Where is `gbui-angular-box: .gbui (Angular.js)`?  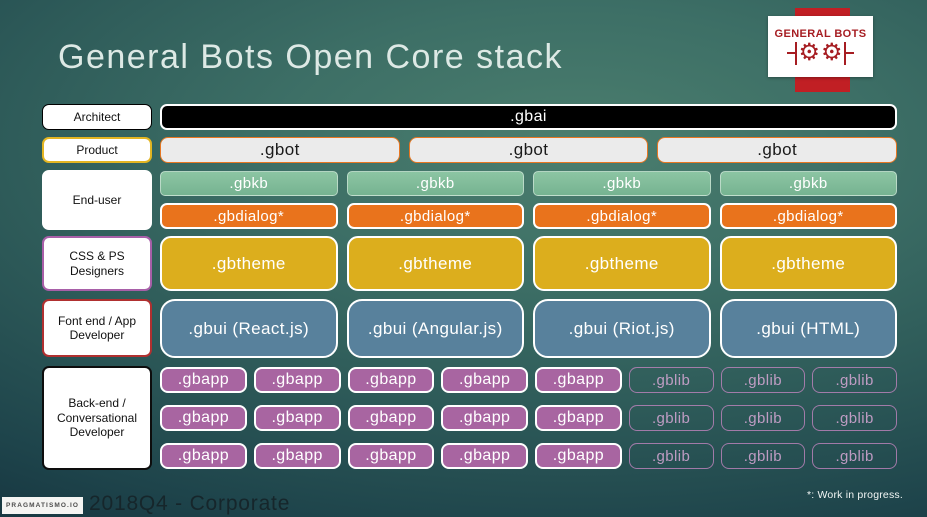
gbui-angular-box: .gbui (Angular.js) is located at coordinates (435, 328).